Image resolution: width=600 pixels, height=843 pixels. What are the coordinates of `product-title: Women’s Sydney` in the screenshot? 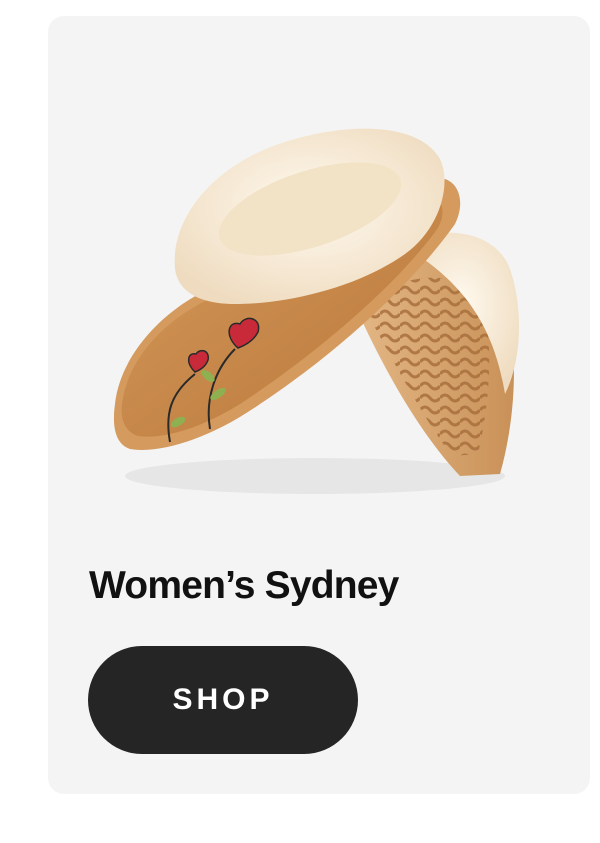 It's located at (244, 585).